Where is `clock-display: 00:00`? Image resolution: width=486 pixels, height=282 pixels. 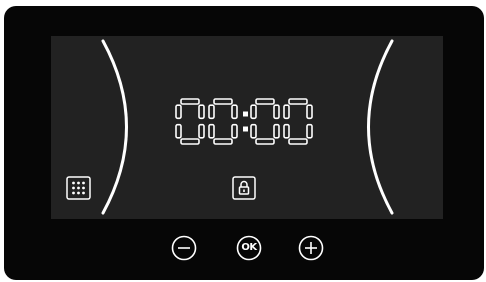
clock-display: 00:00 is located at coordinates (248, 122).